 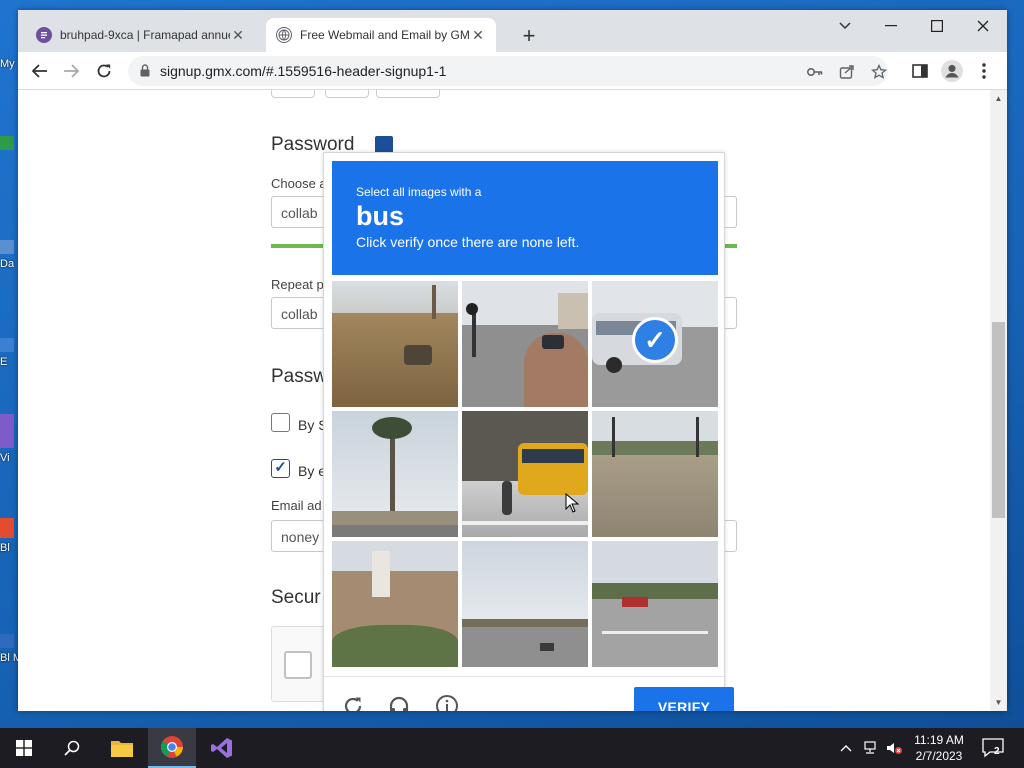 I want to click on clock-time: 11:19 AM, so click(x=939, y=740).